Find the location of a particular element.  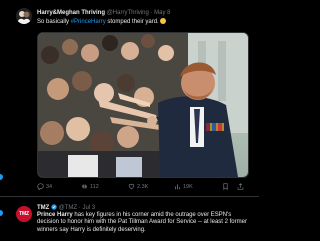

tweet-header: TMZ @TMZ · Jul 3 is located at coordinates (66, 208).